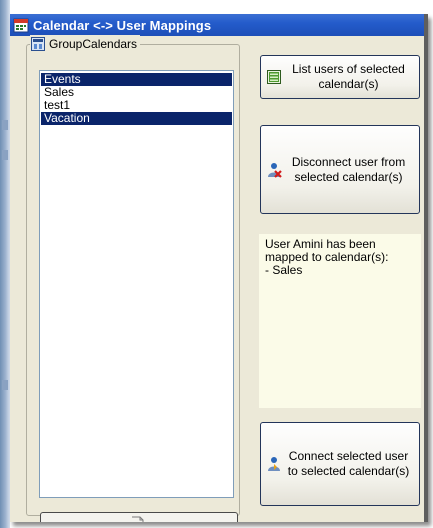 The height and width of the screenshot is (528, 433). Describe the element at coordinates (274, 464) in the screenshot. I see `connect-user-icon` at that location.